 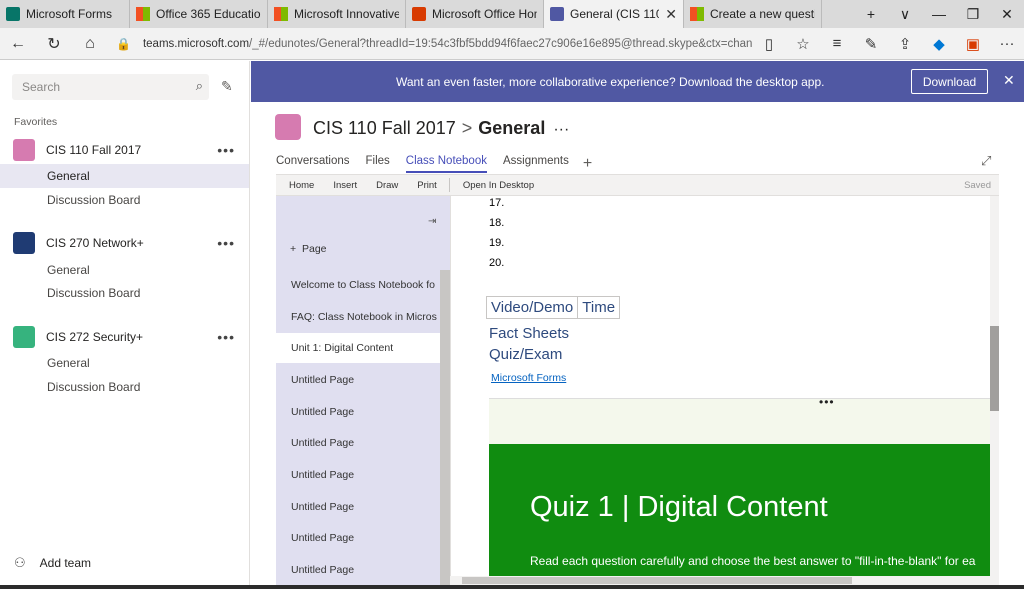 I want to click on share-icon: ⇪, so click(x=905, y=44).